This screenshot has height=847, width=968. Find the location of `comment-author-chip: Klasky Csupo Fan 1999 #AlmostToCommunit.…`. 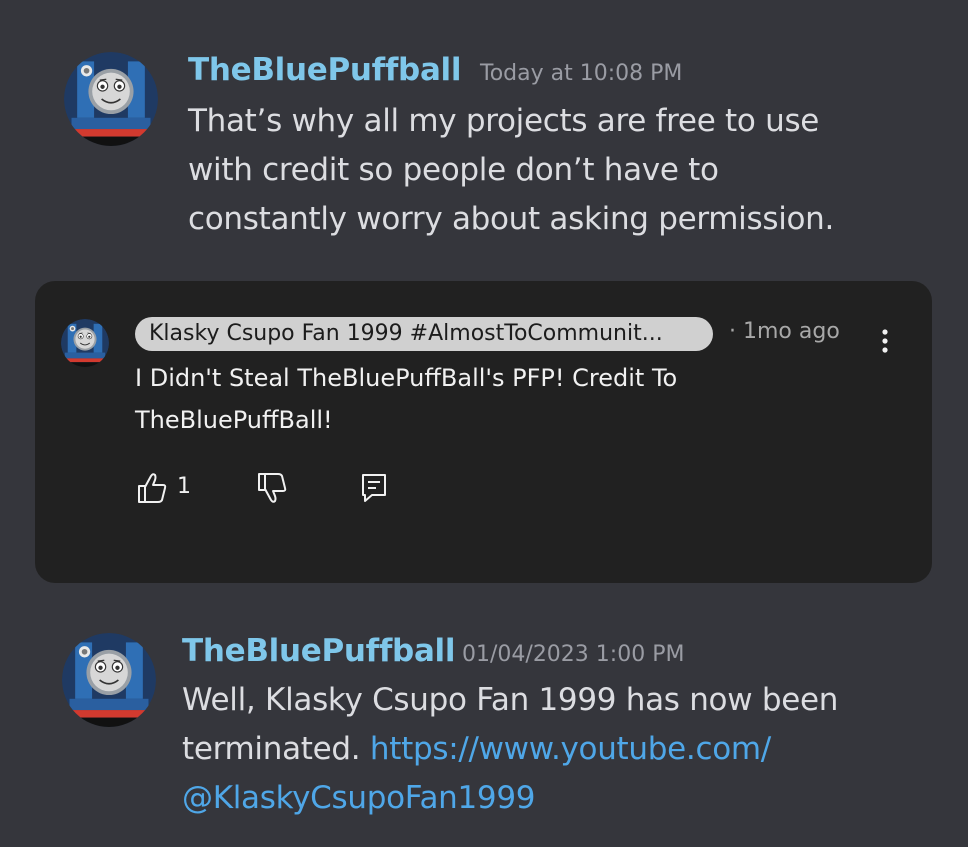

comment-author-chip: Klasky Csupo Fan 1999 #AlmostToCommunit.… is located at coordinates (424, 334).